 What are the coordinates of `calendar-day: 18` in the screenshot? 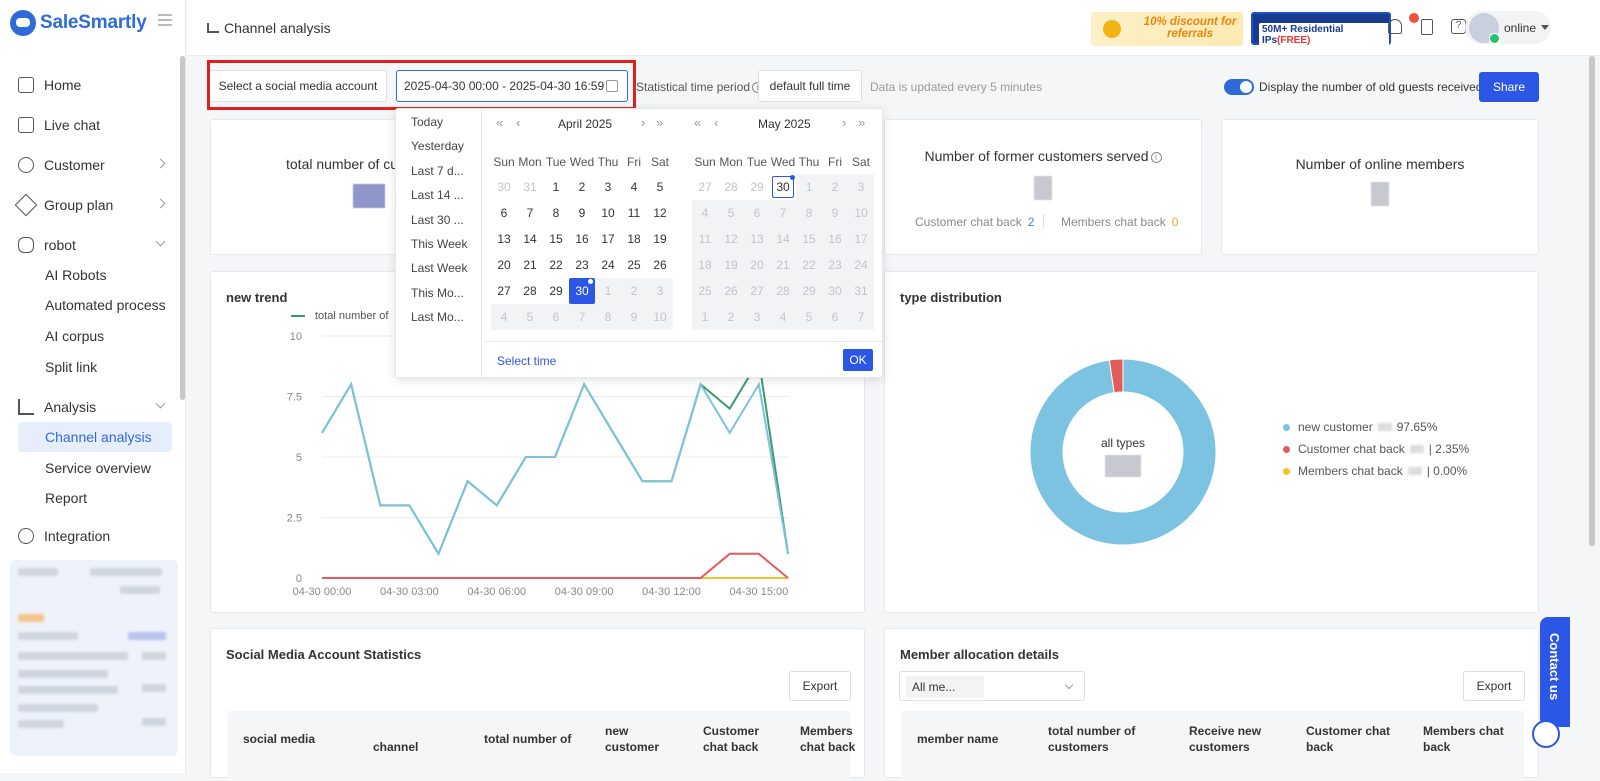 It's located at (634, 239).